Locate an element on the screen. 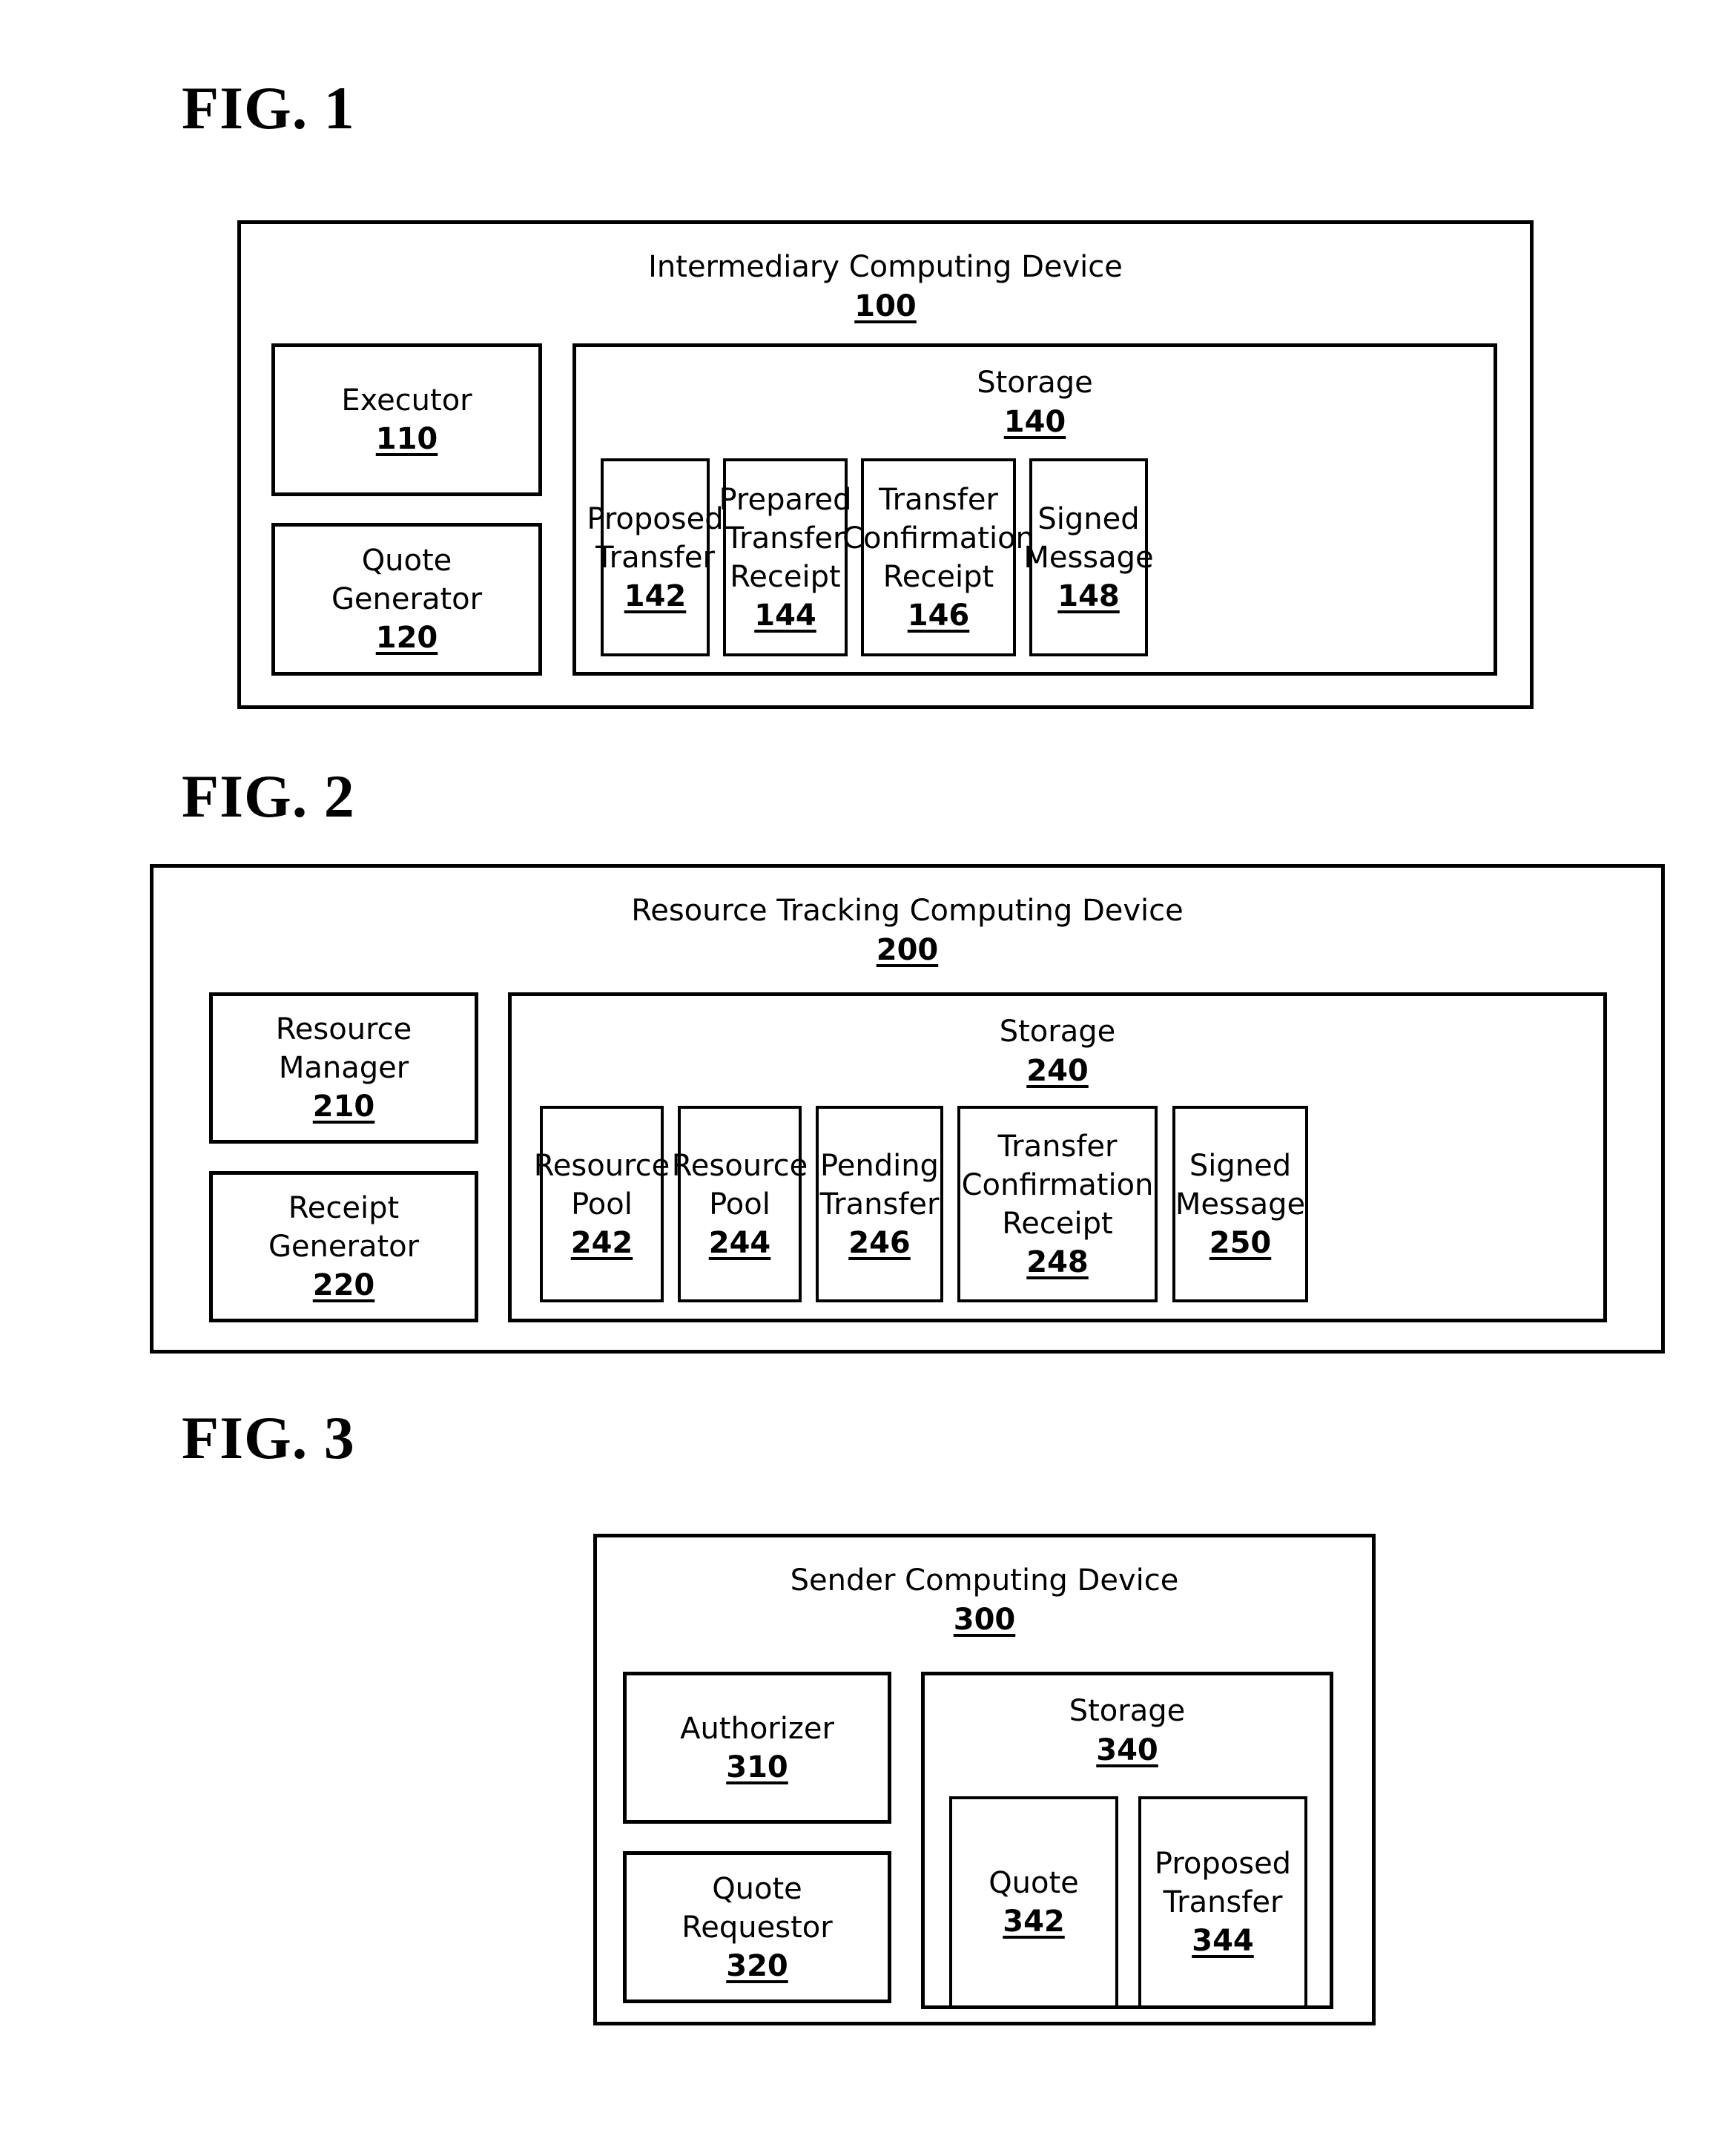 The image size is (1736, 2133). component-content: Executor 110 is located at coordinates (407, 420).